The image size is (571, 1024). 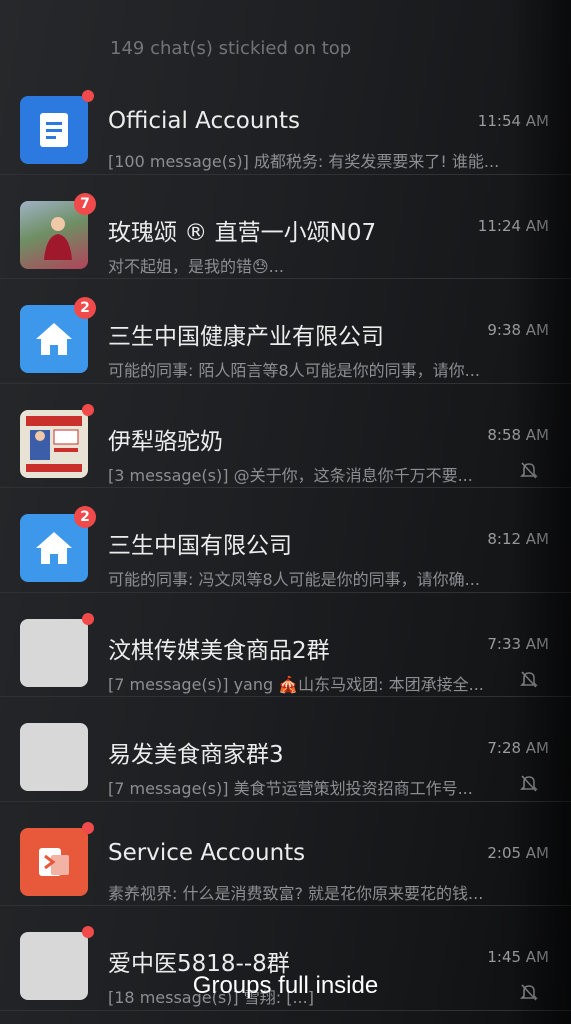 I want to click on chat-row-rose-store: 7 玫瑰颂 ® 直营一小颂N07 对不起姐，是我的错😓... 11:24 AM, so click(x=285, y=227).